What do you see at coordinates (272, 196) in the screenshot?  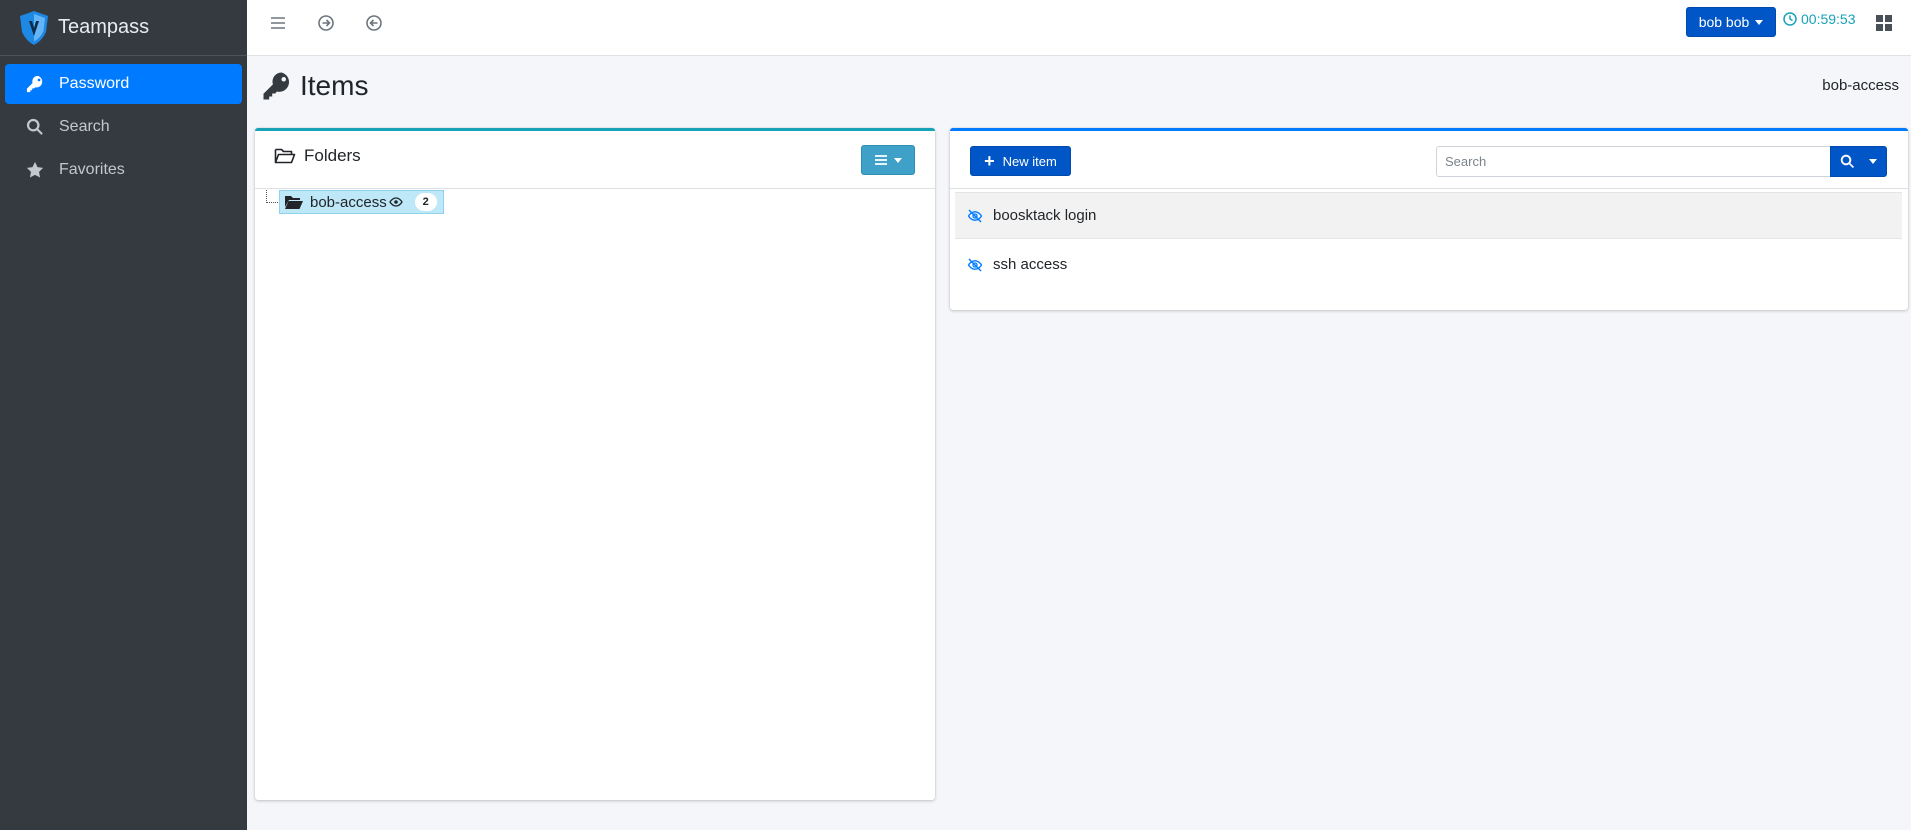 I see `tree-connector` at bounding box center [272, 196].